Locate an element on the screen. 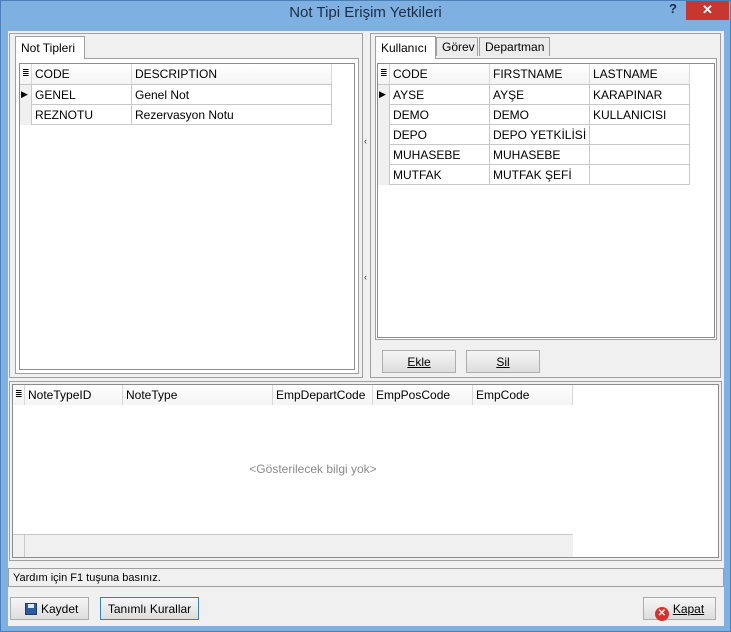 The image size is (731, 632). column-header-firstname: FIRSTNAME is located at coordinates (540, 74).